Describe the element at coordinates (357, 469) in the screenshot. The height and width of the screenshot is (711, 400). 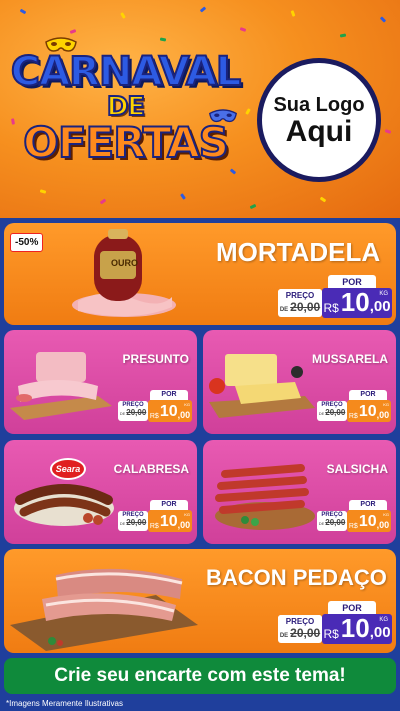
I see `product-name: SALSICHA` at that location.